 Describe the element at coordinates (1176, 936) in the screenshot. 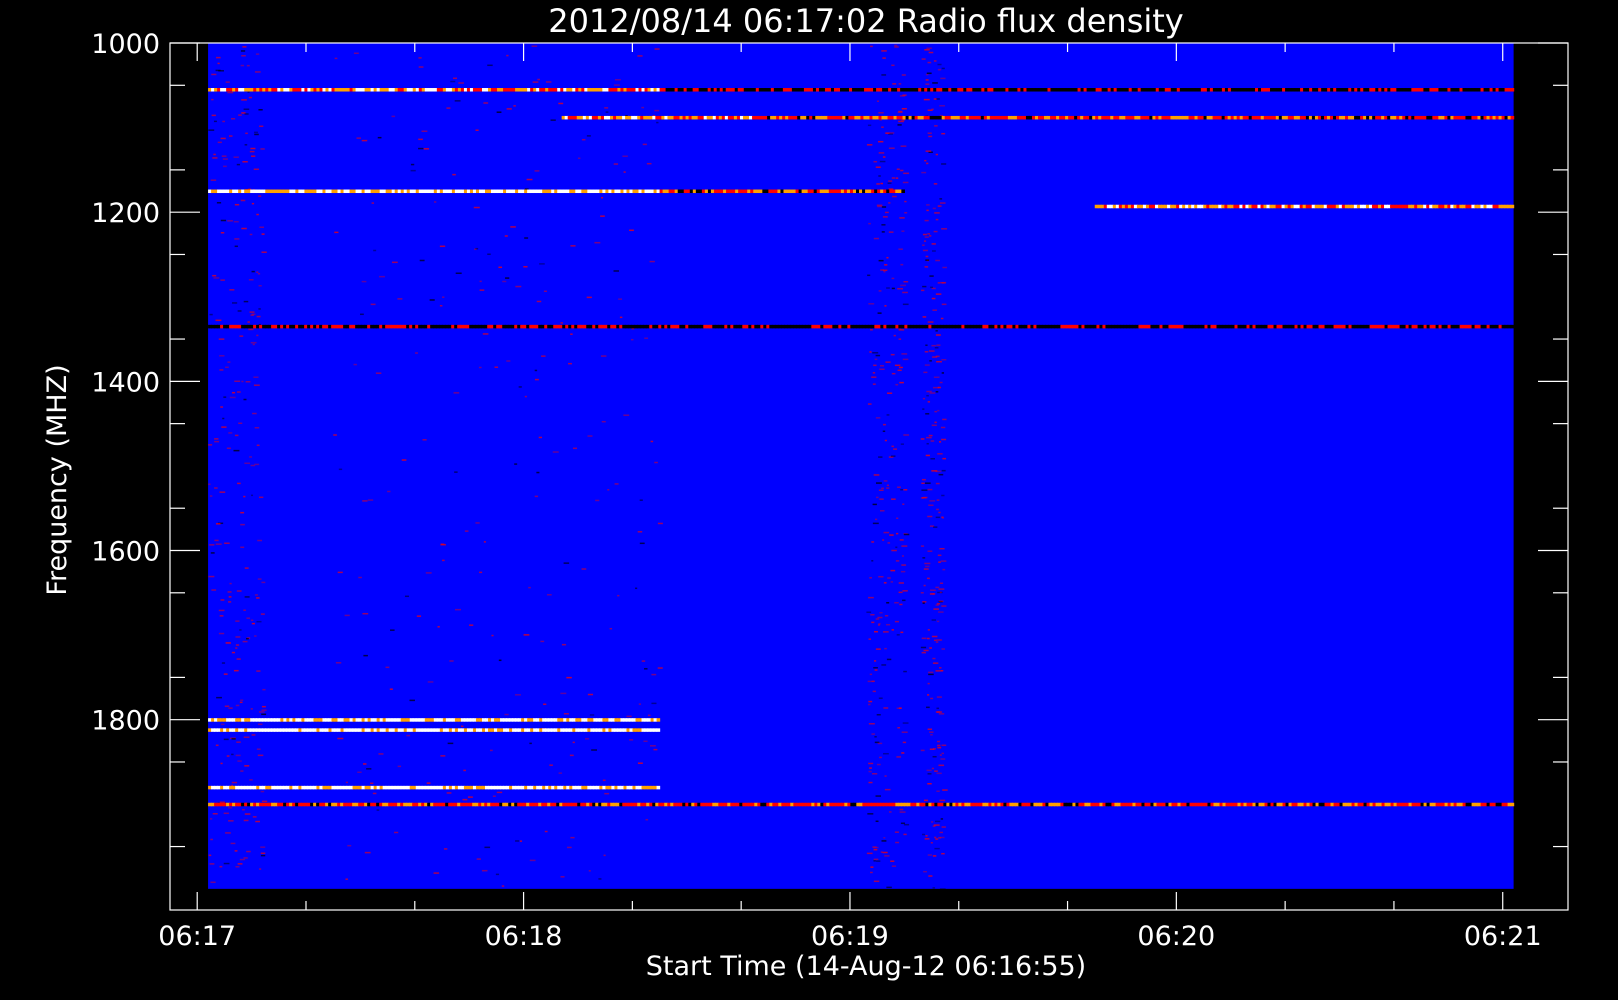

I see `x-tick-label-3: 06:20` at that location.